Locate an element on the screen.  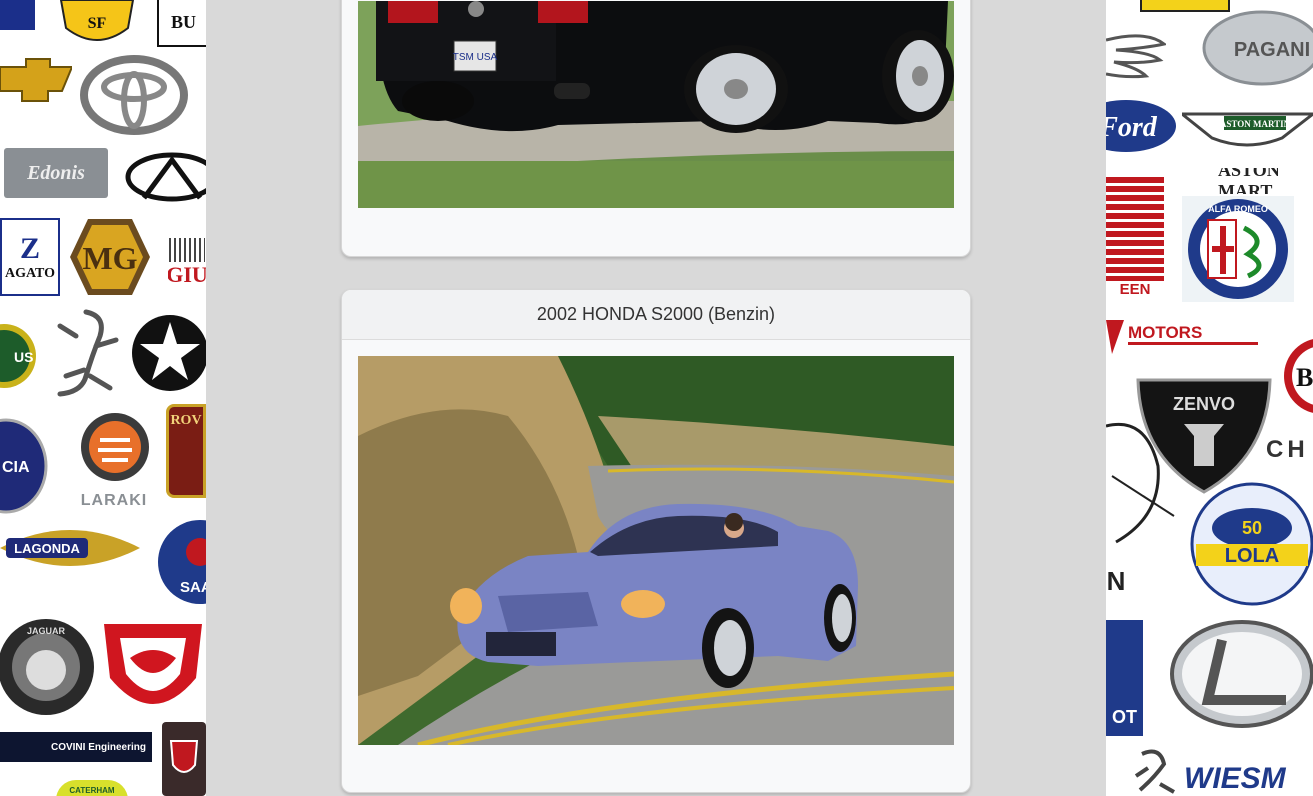
logo-peugeot: OT is located at coordinates (1124, 678).